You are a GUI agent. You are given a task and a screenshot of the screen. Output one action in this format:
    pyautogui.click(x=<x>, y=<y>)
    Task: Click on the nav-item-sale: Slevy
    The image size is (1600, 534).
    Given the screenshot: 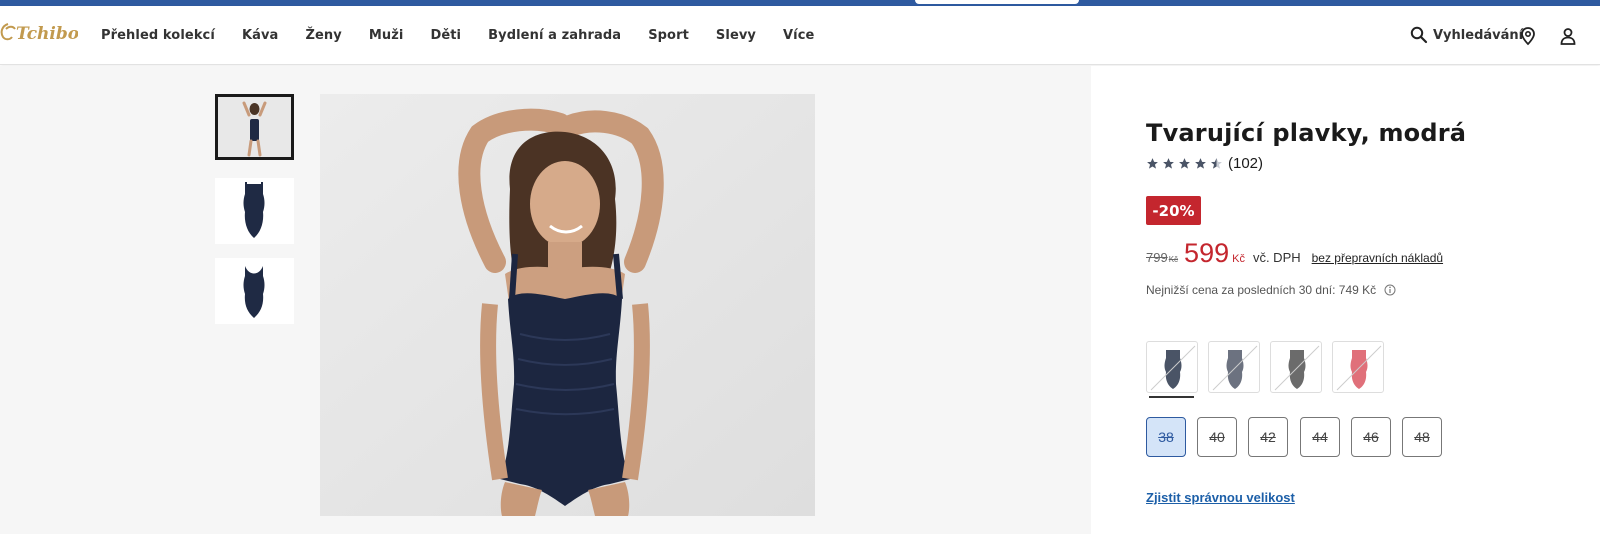 What is the action you would take?
    pyautogui.click(x=736, y=35)
    